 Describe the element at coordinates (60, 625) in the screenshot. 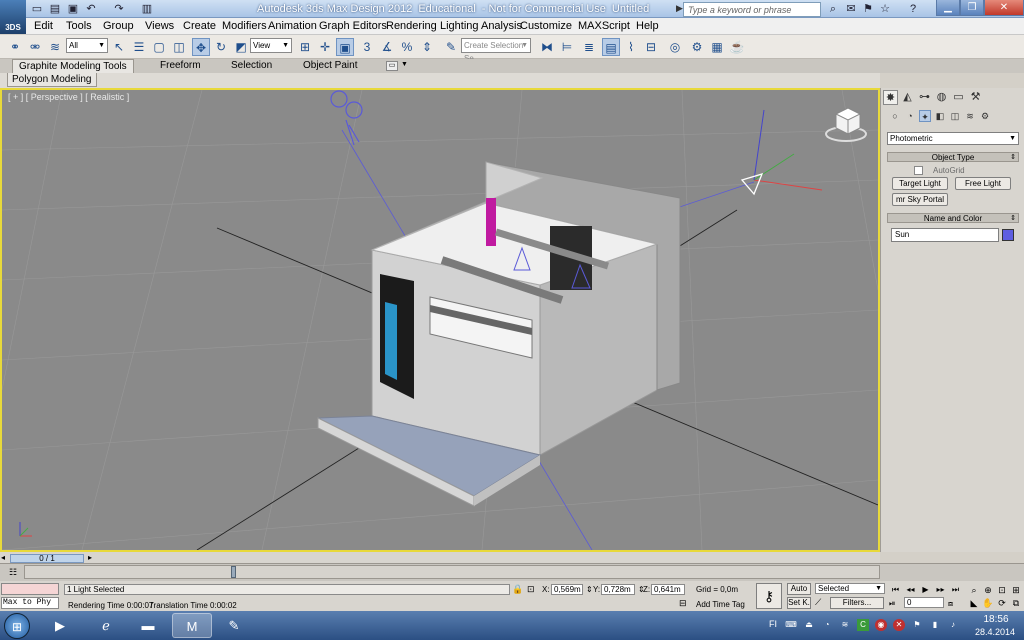

I see `media-player-icon: ▶` at that location.